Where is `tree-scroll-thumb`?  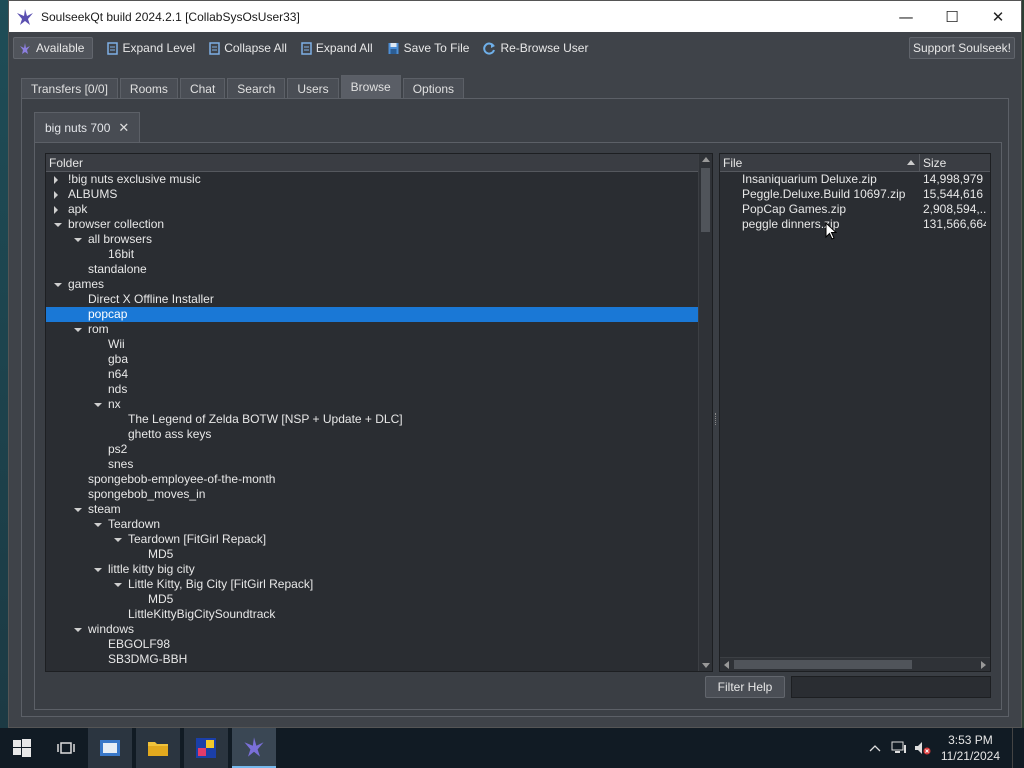 tree-scroll-thumb is located at coordinates (705, 200).